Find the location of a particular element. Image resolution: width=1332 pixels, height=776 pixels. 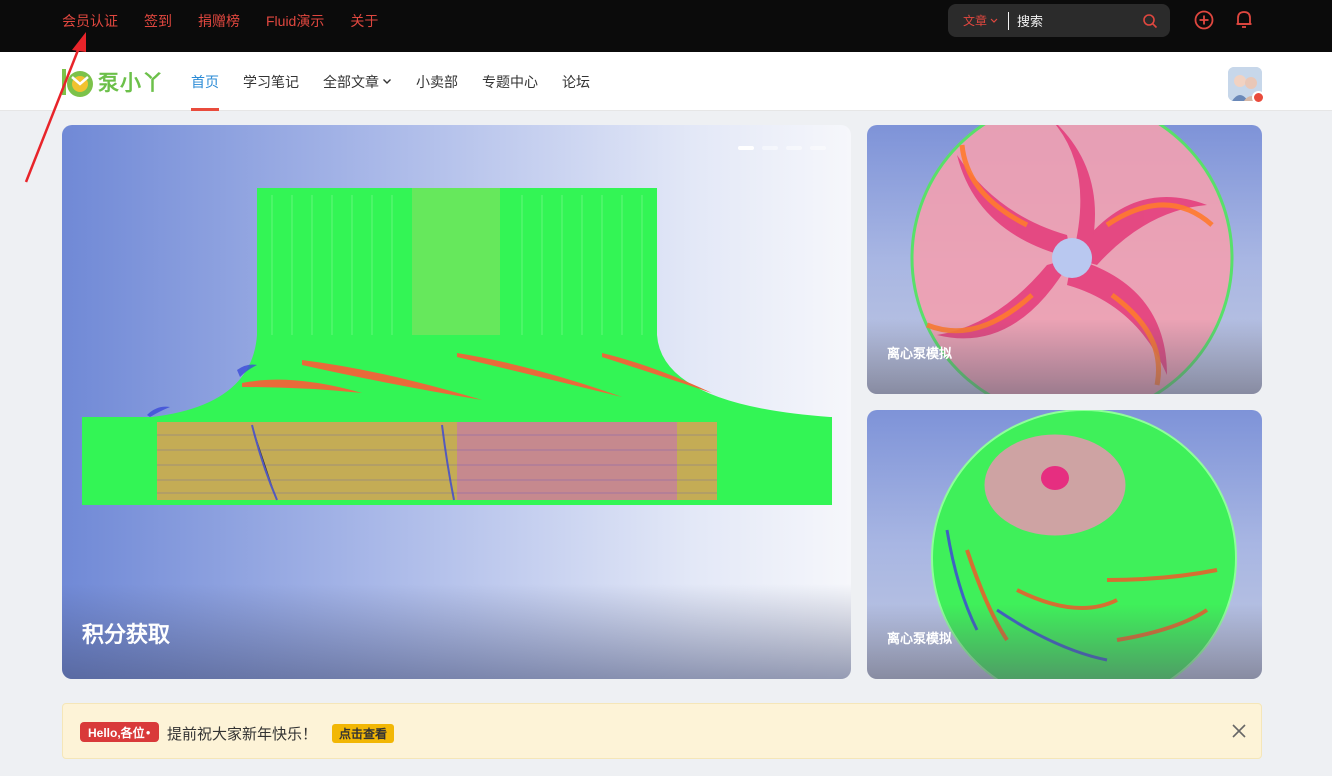

nav-study-notes-label: 学习笔记 is located at coordinates (271, 81).